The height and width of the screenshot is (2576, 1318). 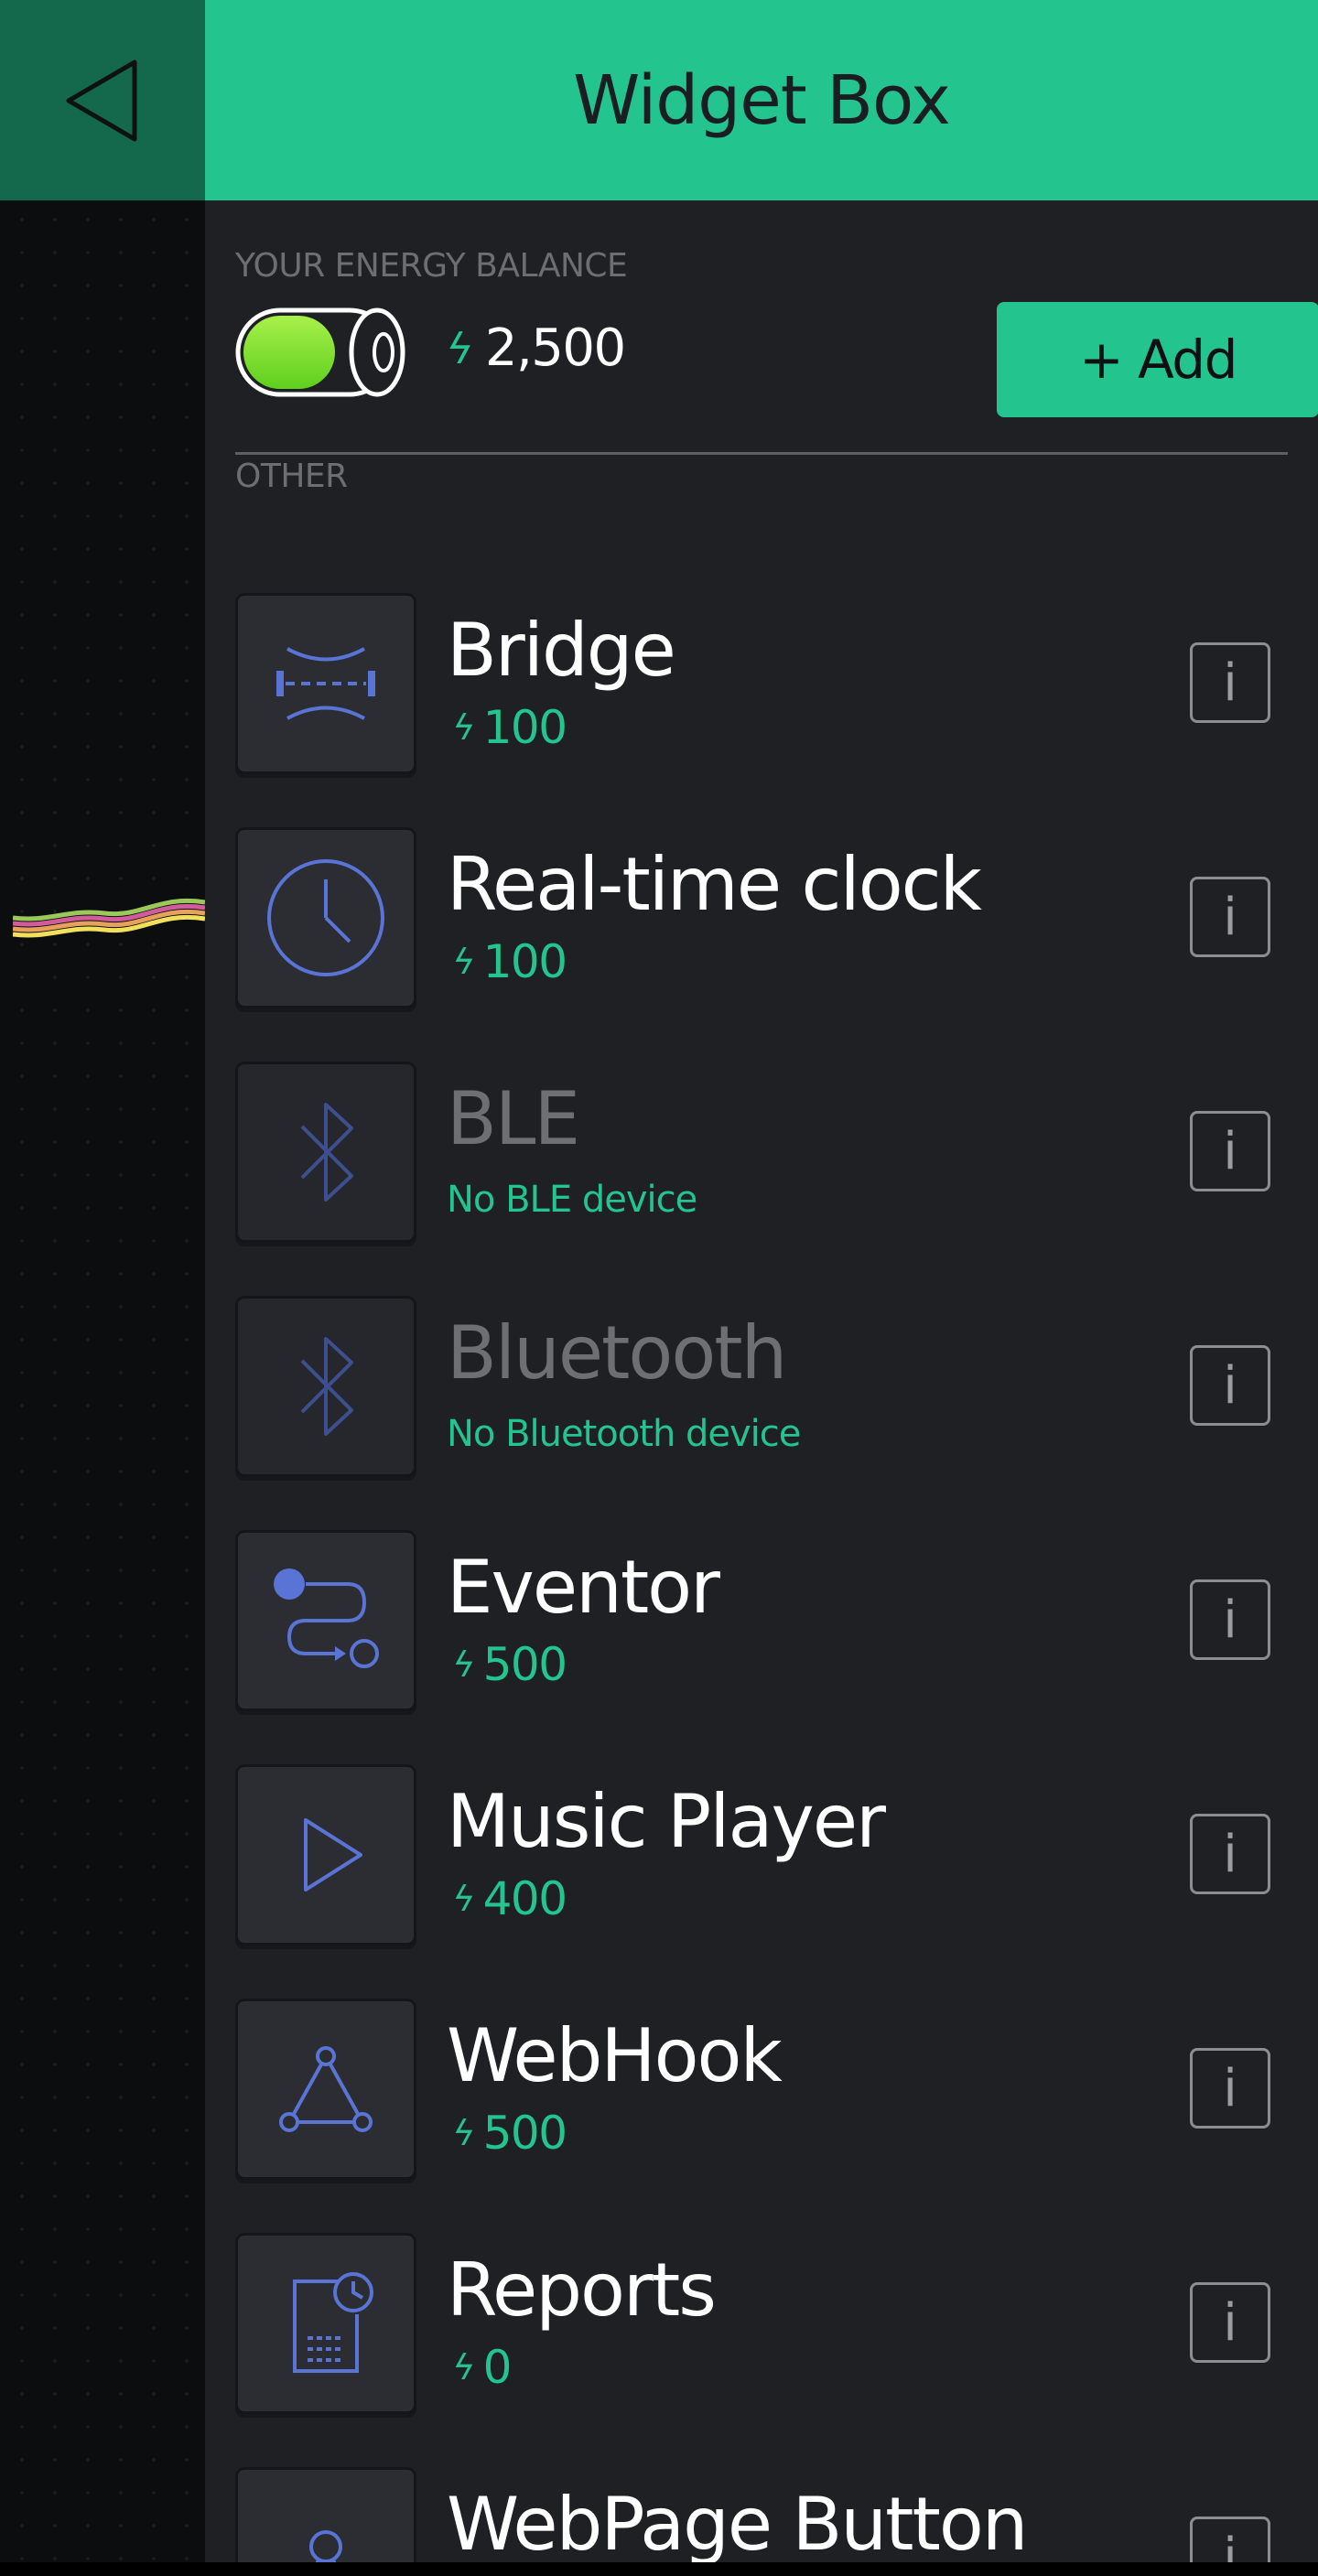 What do you see at coordinates (737, 2522) in the screenshot?
I see `widget-name: WebPage Button` at bounding box center [737, 2522].